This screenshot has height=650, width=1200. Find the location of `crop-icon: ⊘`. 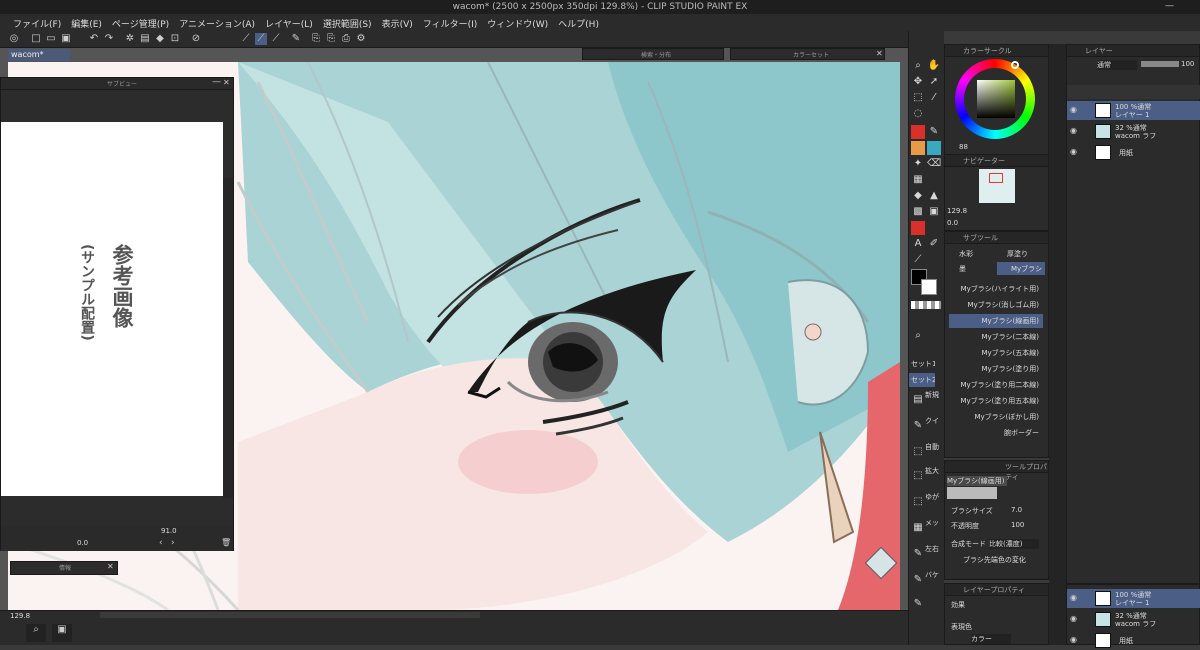

crop-icon: ⊘ is located at coordinates (196, 39).